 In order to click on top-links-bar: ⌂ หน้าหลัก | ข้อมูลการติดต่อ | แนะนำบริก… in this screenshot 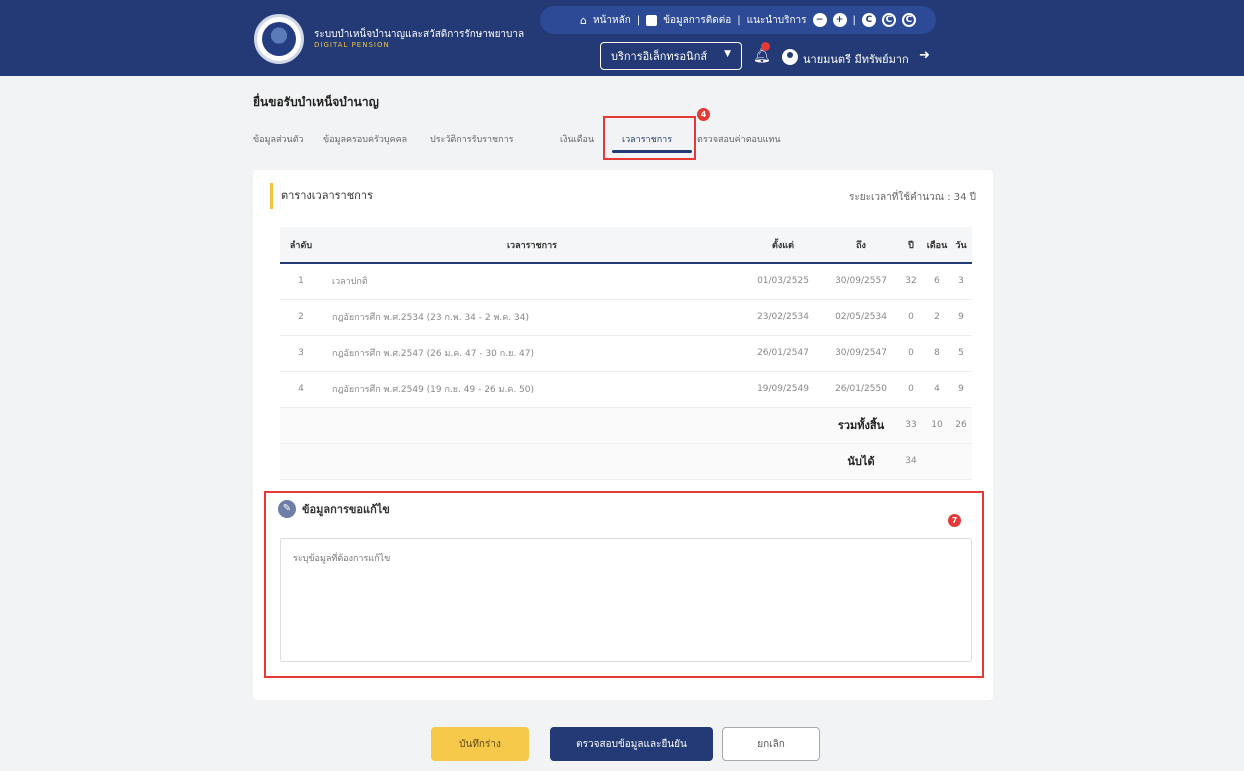, I will do `click(738, 20)`.